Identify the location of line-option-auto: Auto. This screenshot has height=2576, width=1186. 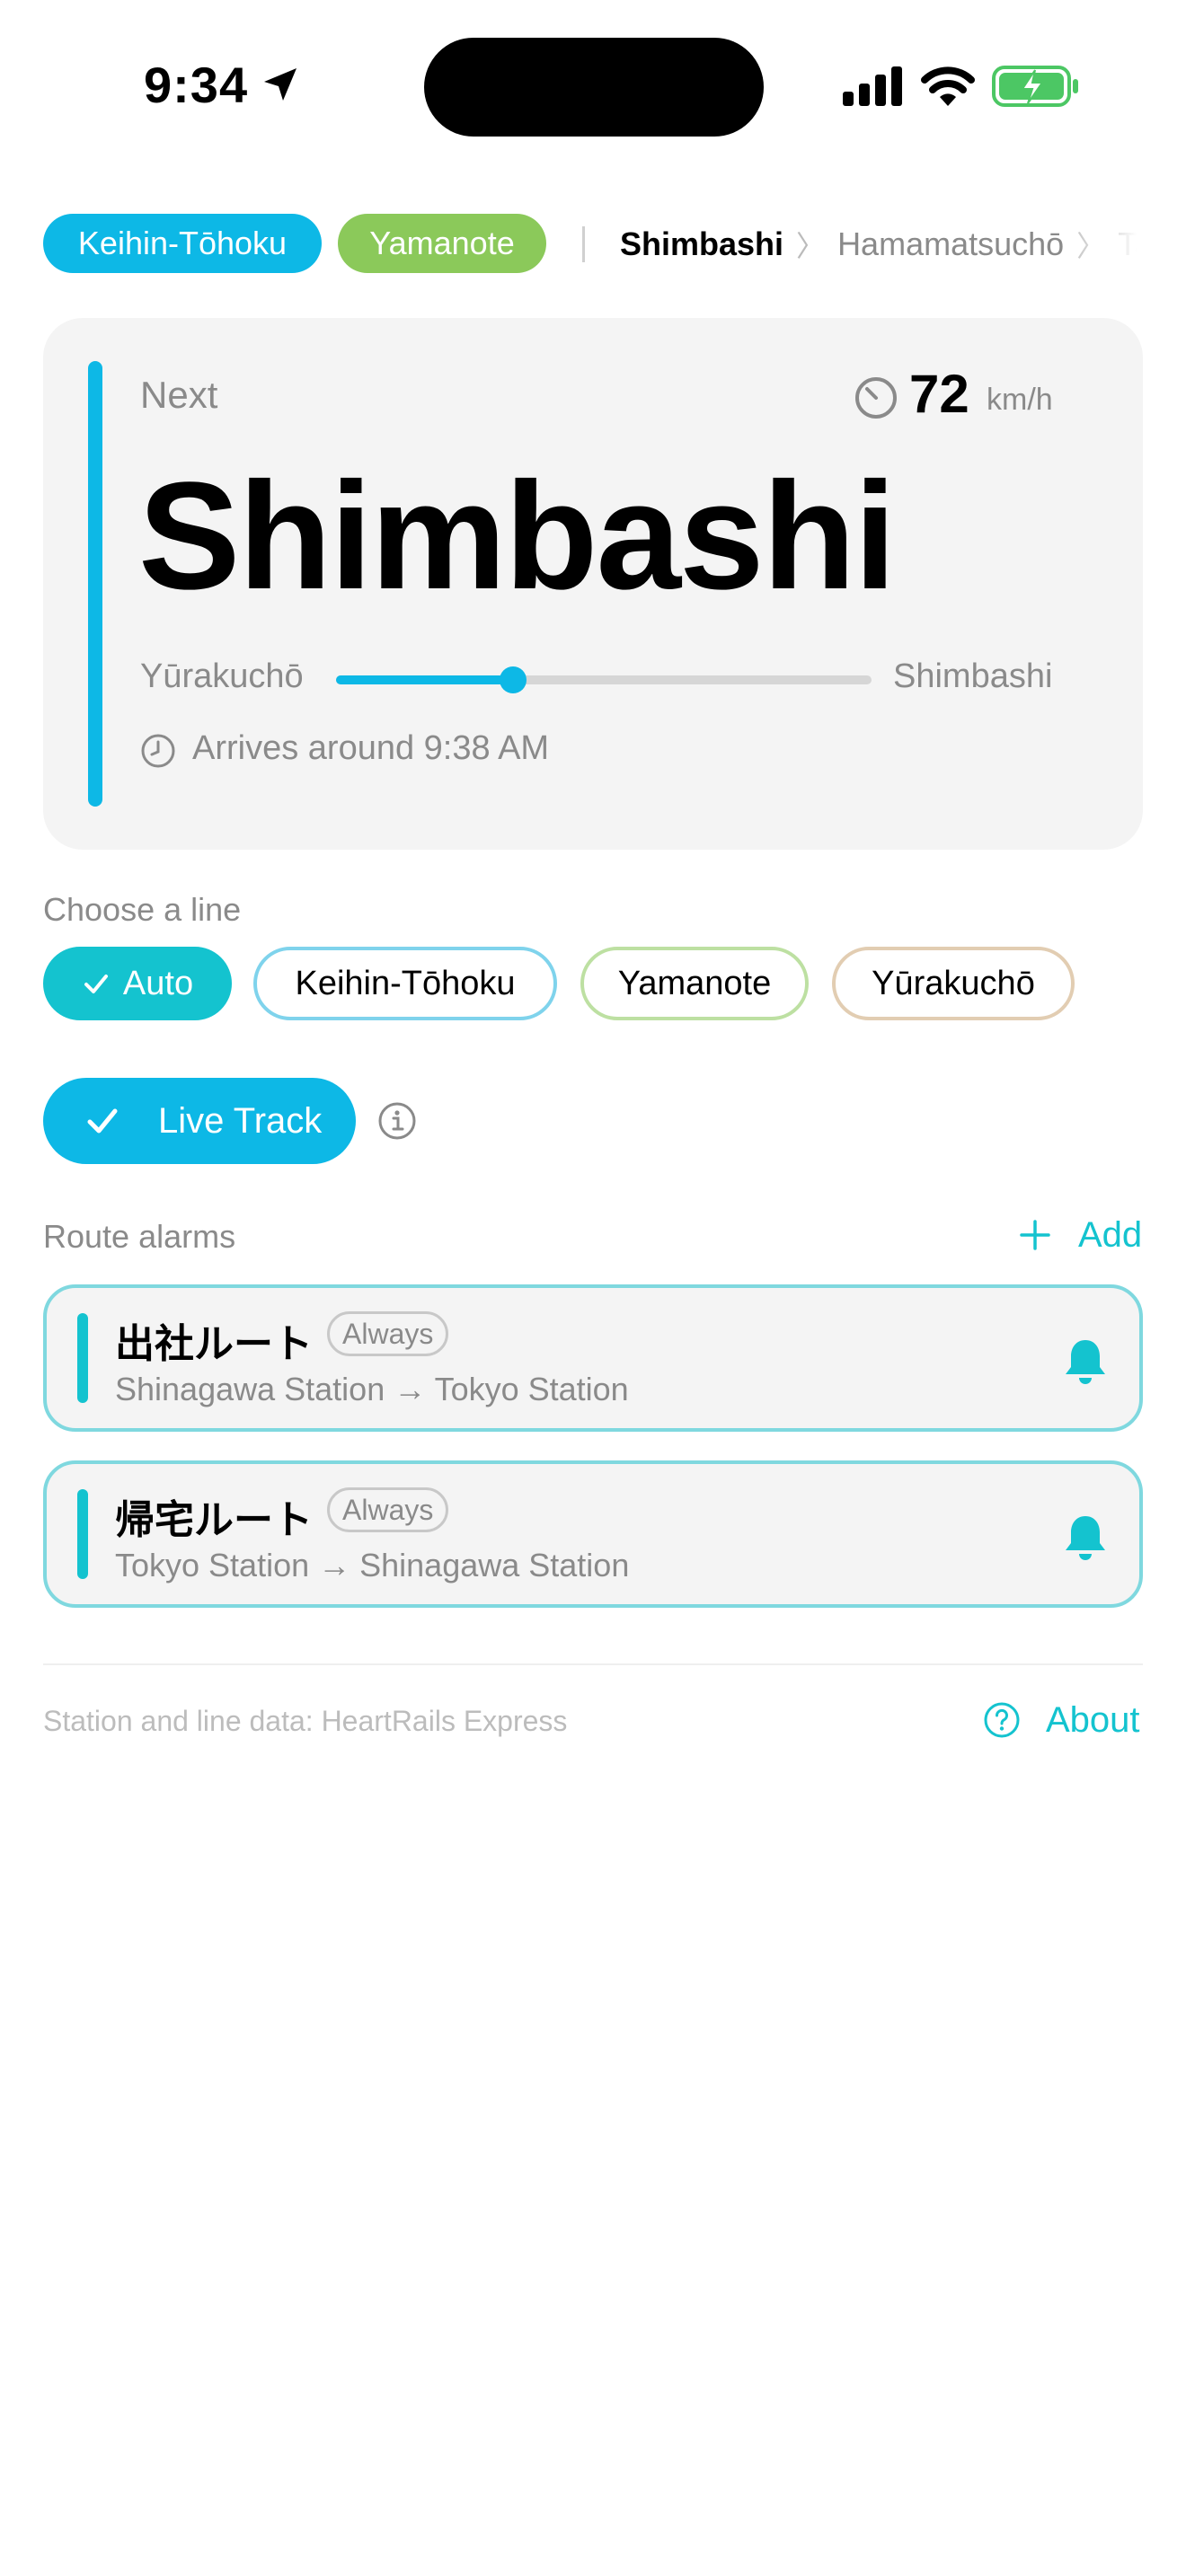
(137, 983).